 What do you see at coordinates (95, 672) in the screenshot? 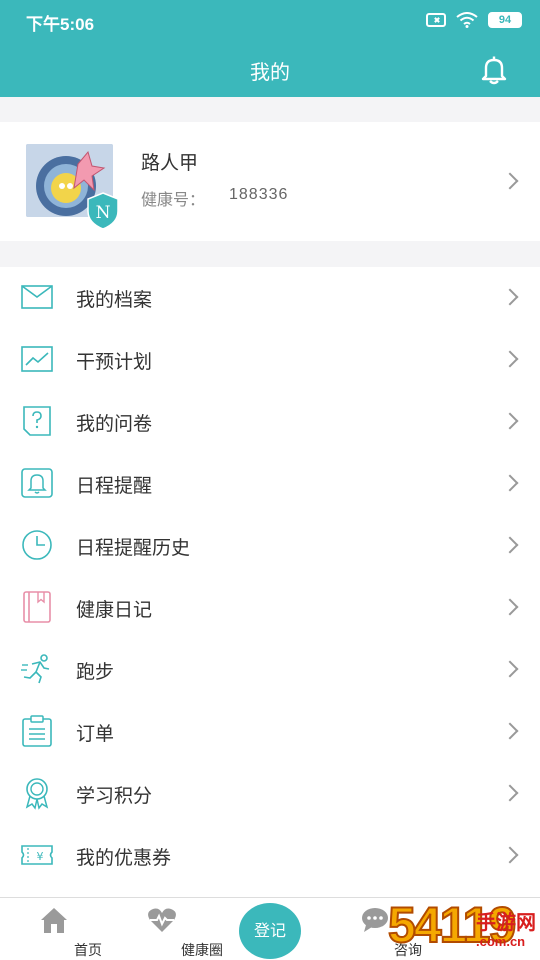
I see `menu-label: 跑步` at bounding box center [95, 672].